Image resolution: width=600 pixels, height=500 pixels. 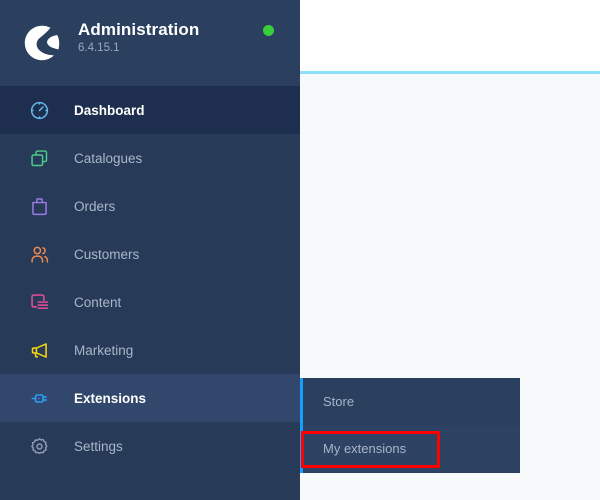 What do you see at coordinates (150, 110) in the screenshot?
I see `sidebar-item-dashboard: Dashboard` at bounding box center [150, 110].